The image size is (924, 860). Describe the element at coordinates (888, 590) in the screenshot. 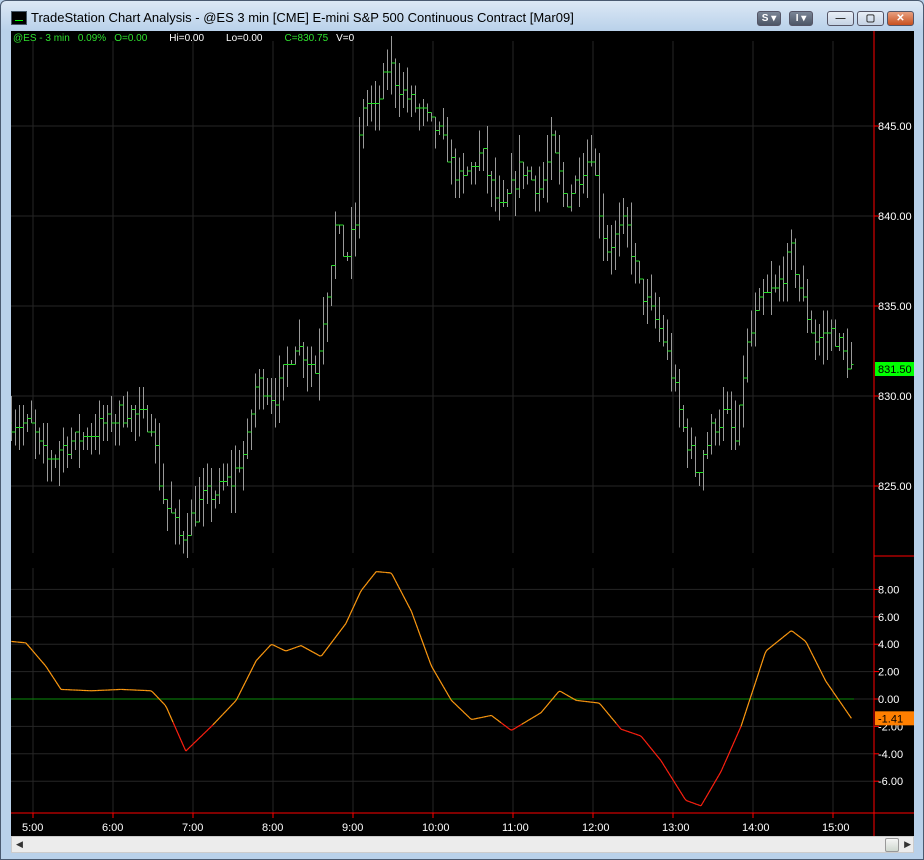

I see `osc-tick-label: 8.00` at that location.